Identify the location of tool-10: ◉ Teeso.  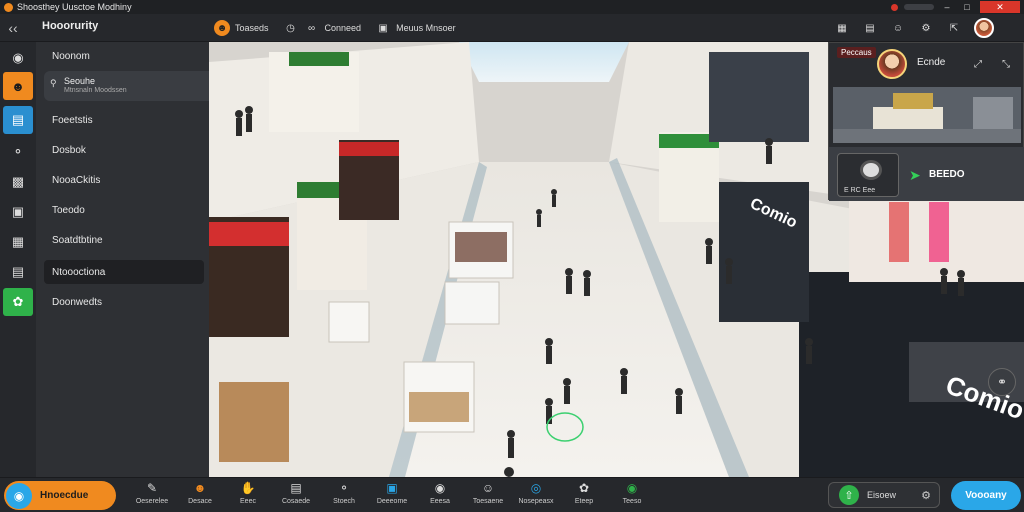
(632, 496).